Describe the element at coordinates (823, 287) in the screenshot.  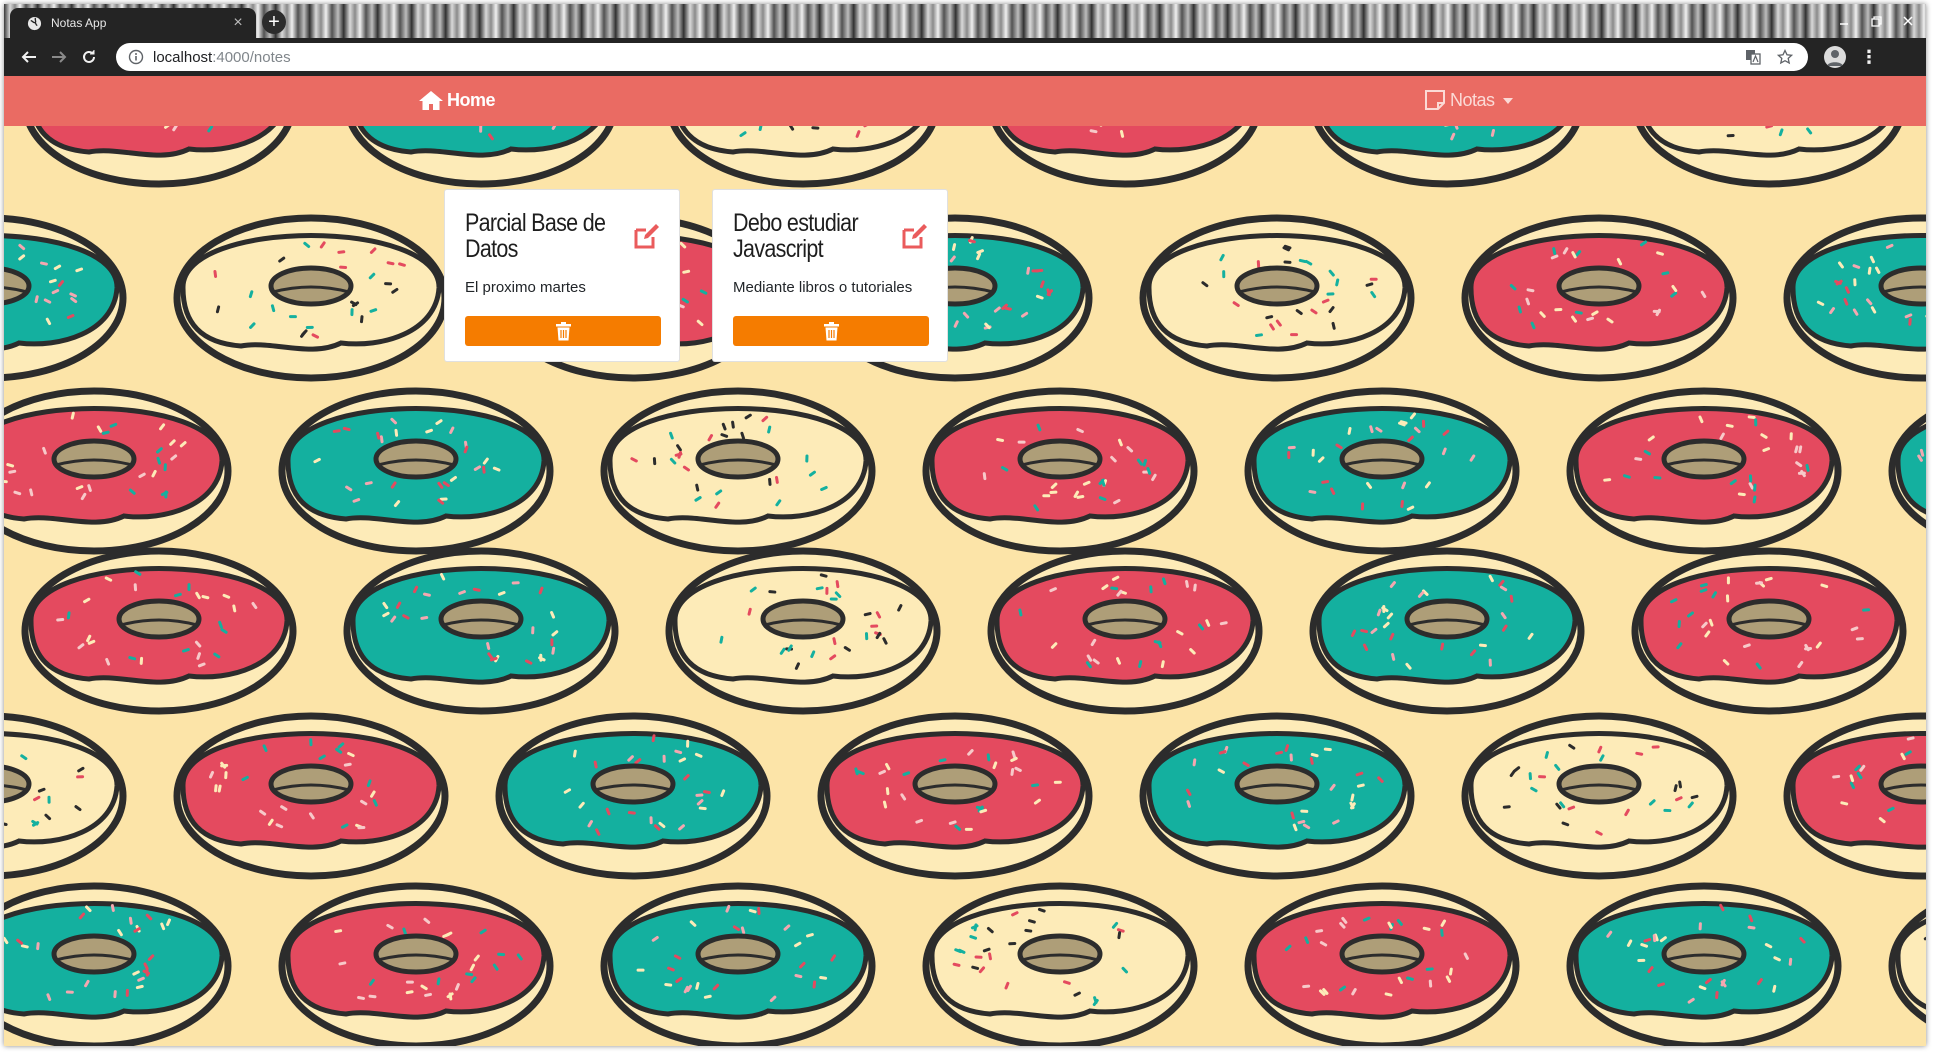
I see `note-description: Mediante libros o tutoriales` at that location.